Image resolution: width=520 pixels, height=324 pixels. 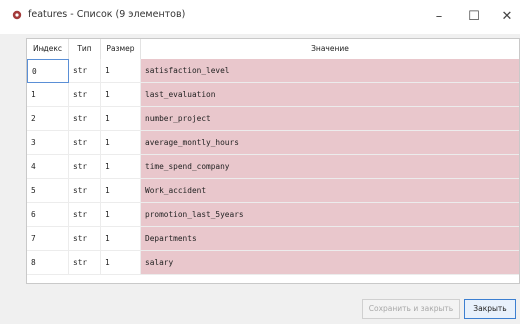 What do you see at coordinates (330, 95) in the screenshot?
I see `cell-value: last_evaluation` at bounding box center [330, 95].